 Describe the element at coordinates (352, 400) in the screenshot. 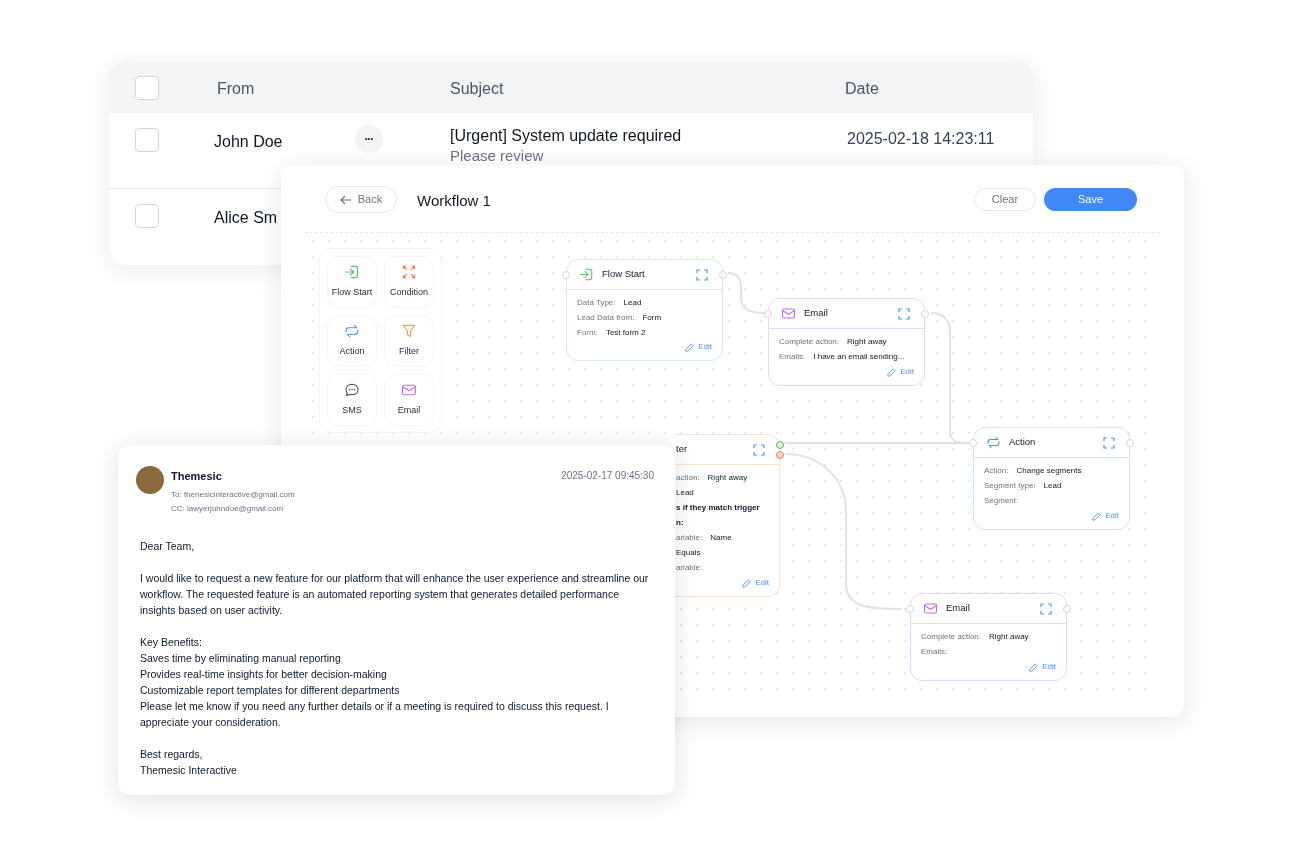

I see `palette-item: SMS` at that location.